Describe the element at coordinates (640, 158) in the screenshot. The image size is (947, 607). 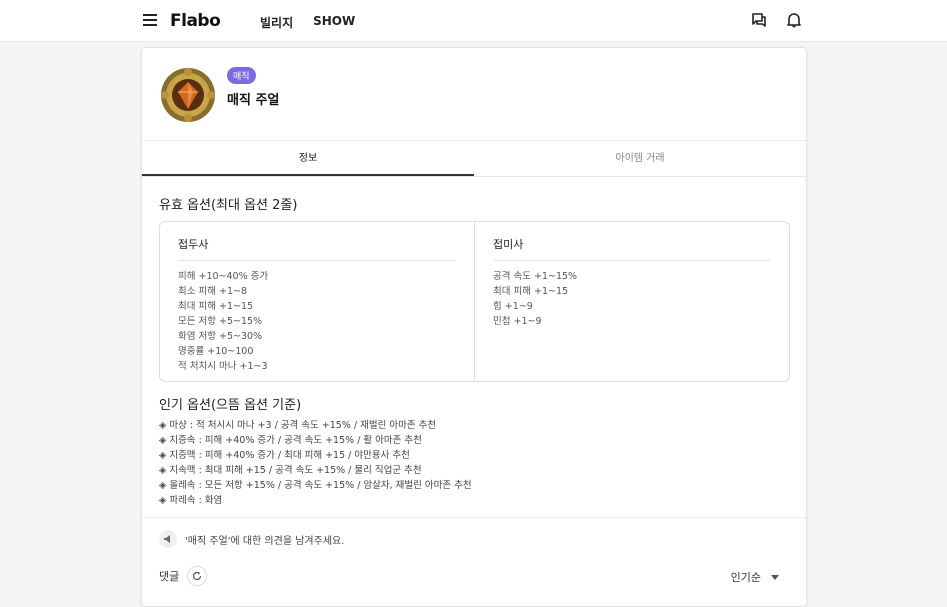
I see `tab-item-trade: 아이템 거래` at that location.